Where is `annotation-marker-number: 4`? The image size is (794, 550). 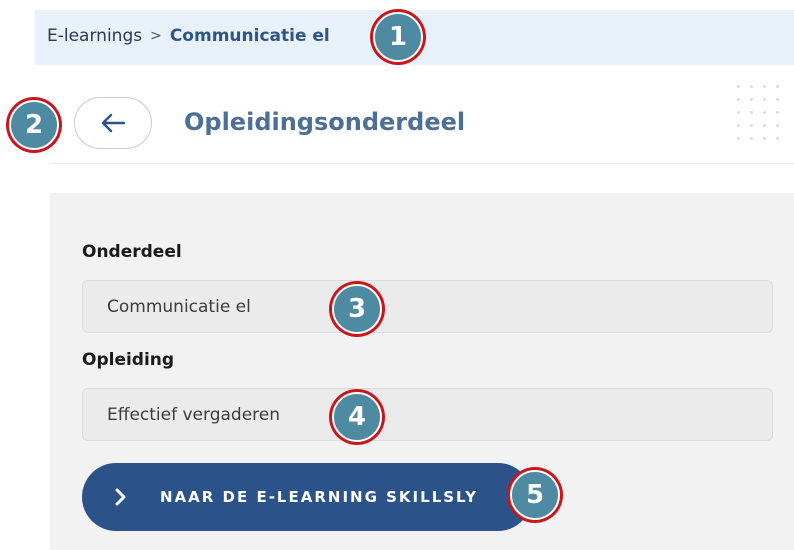
annotation-marker-number: 4 is located at coordinates (357, 417).